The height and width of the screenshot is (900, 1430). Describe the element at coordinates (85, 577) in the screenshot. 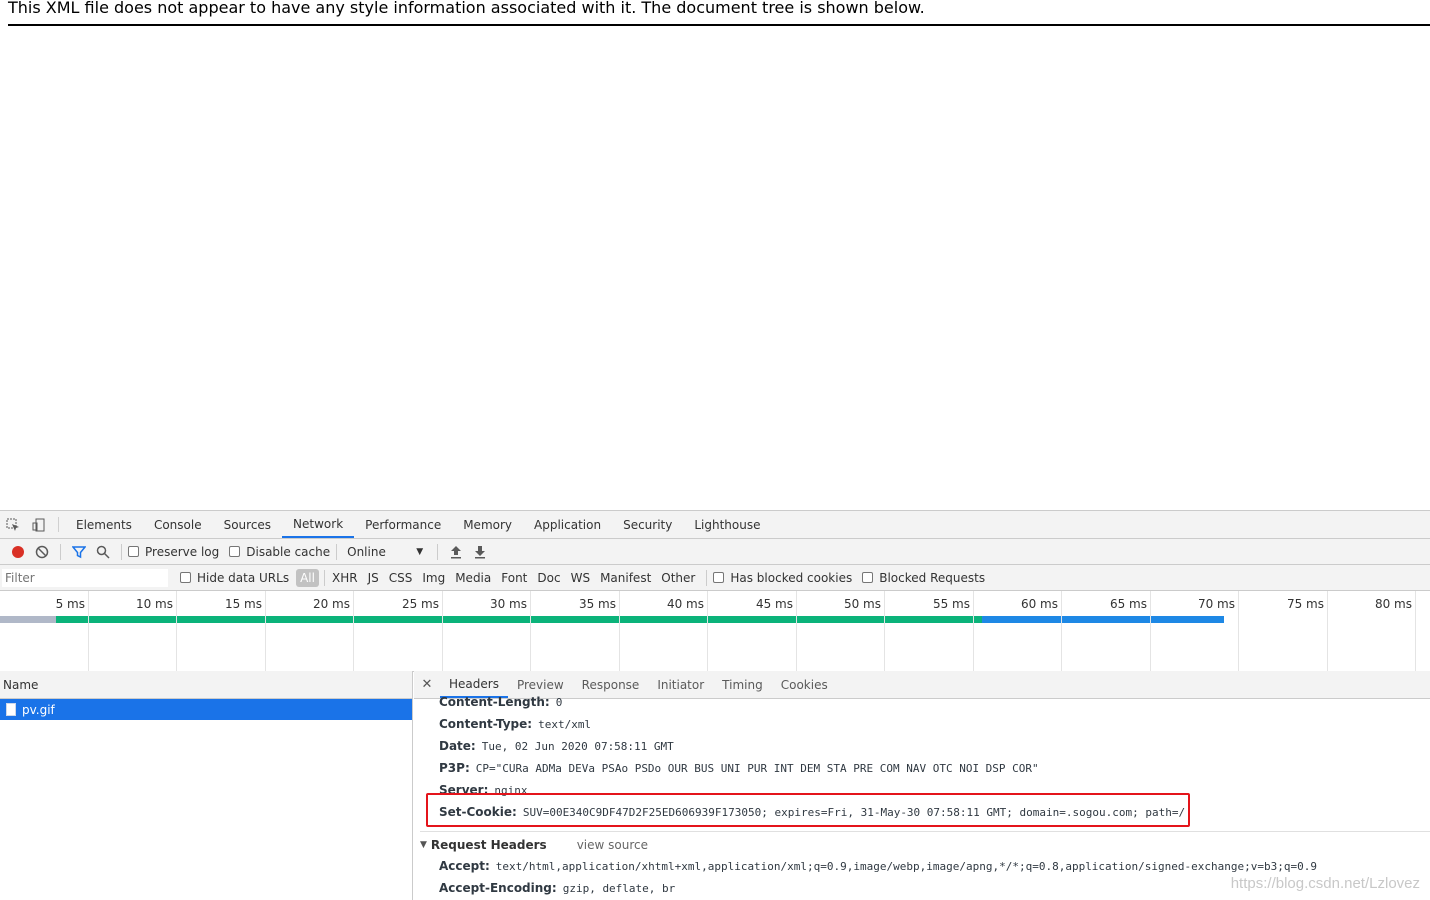

I see `filter-input` at that location.